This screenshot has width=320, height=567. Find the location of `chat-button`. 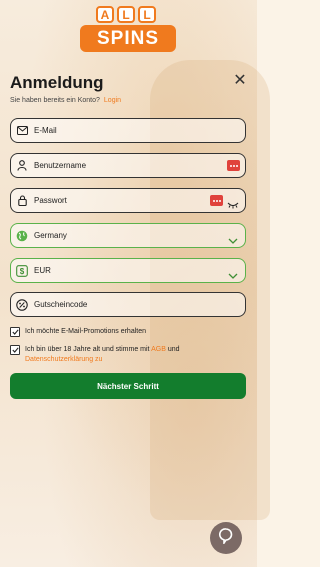

chat-button is located at coordinates (226, 538).